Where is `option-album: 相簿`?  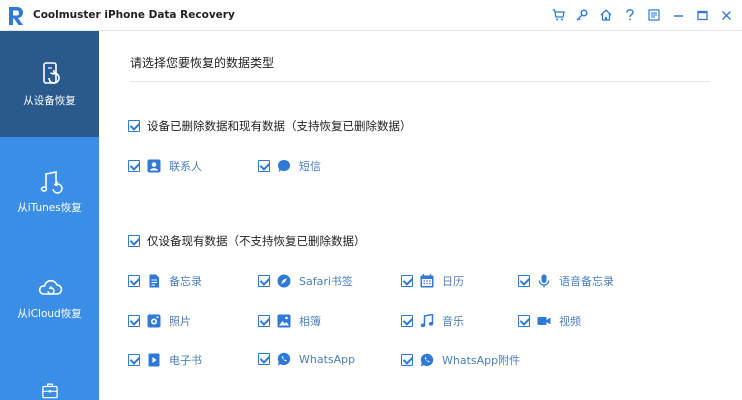
option-album: 相簿 is located at coordinates (289, 321).